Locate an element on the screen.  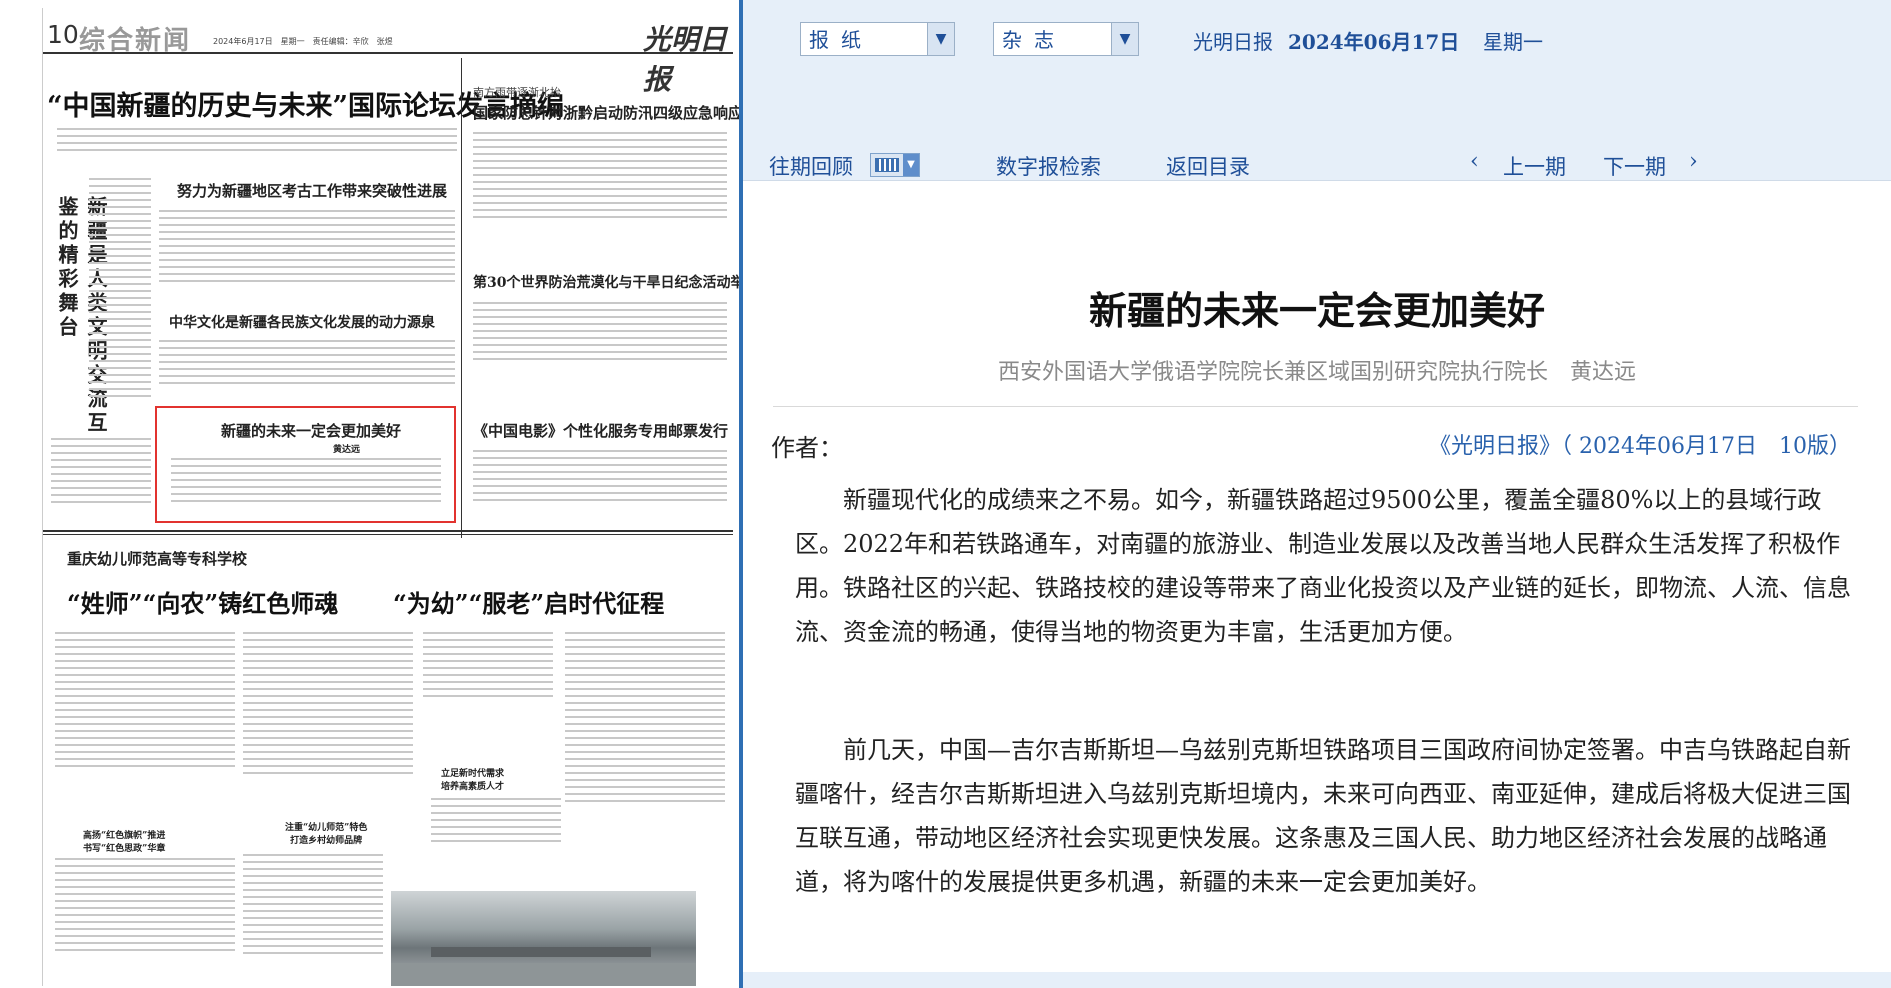
photo-ground is located at coordinates (543, 974).